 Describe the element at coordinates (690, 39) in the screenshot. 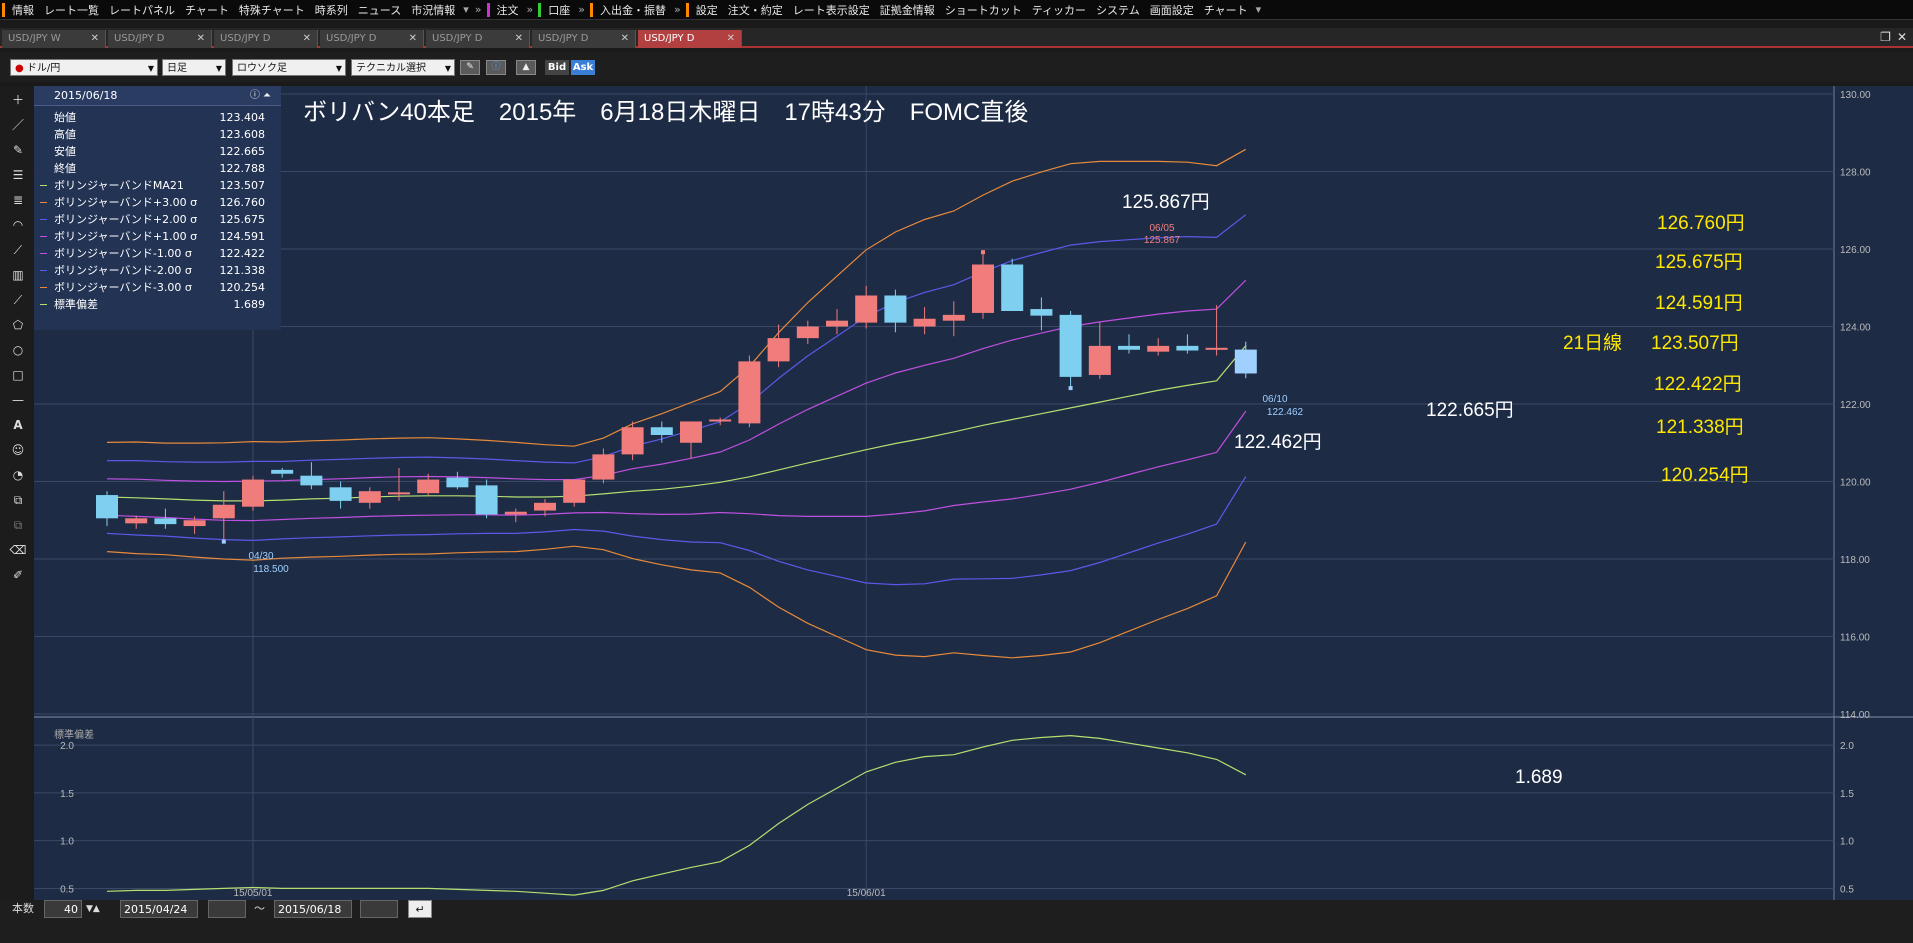

I see `tab-6: USD/JPY D ✕` at that location.